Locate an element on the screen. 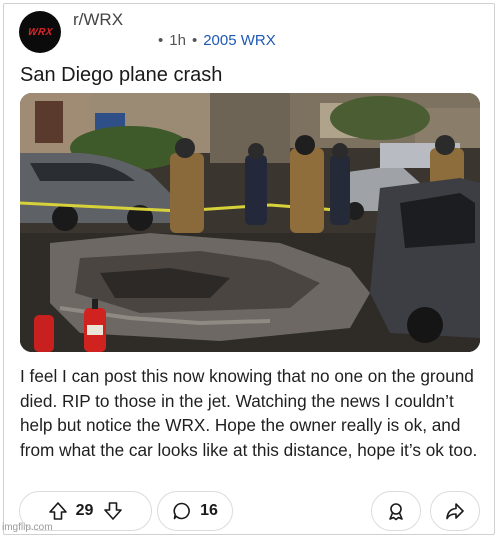  share-button is located at coordinates (455, 511).